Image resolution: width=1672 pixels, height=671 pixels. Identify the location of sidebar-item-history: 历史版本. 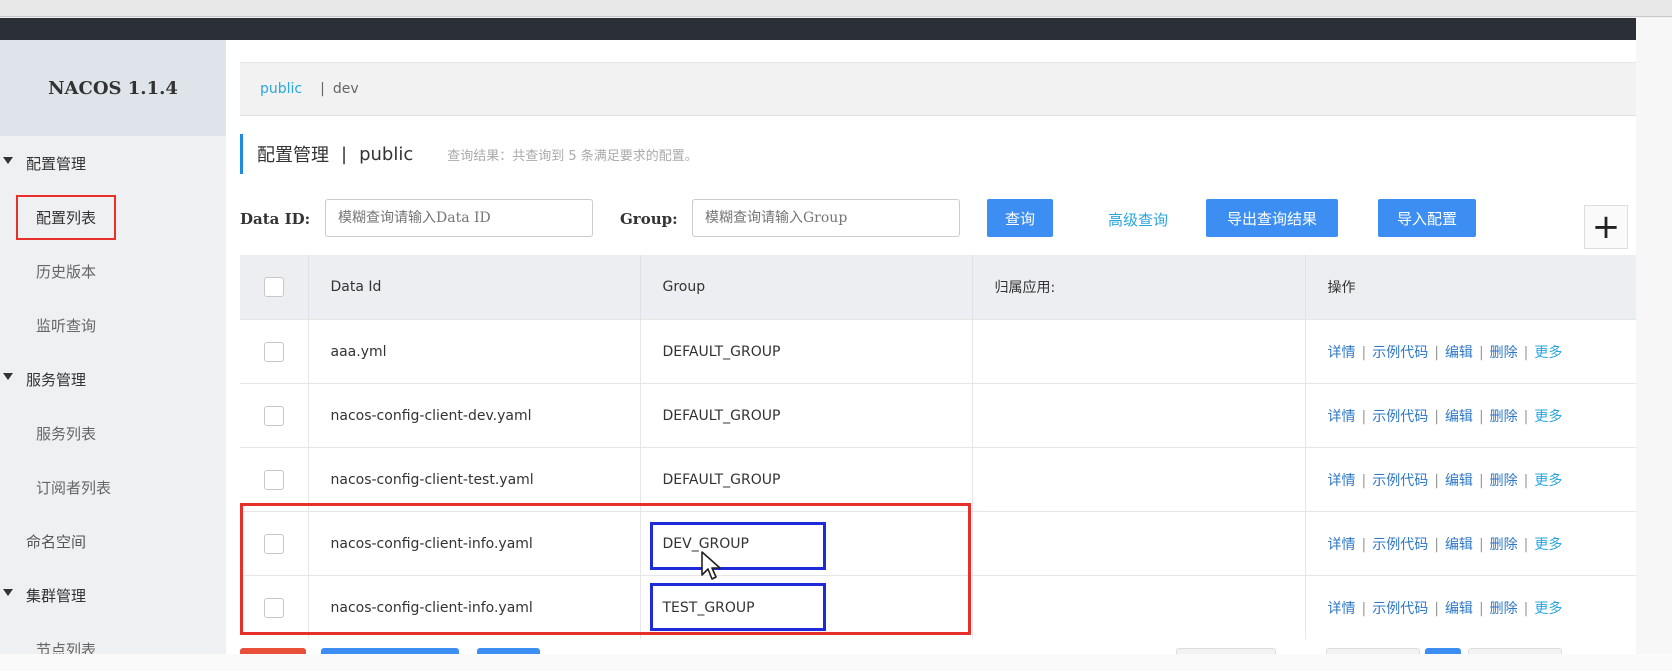
(113, 271).